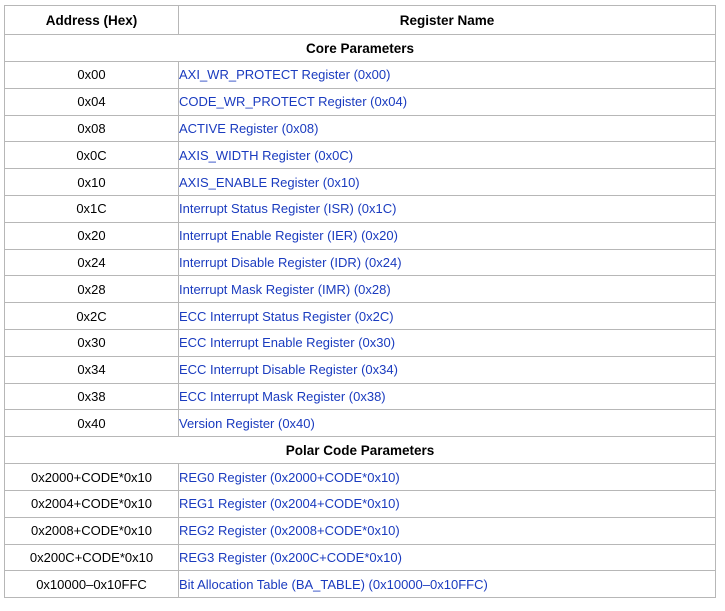  I want to click on table-row: 0x00 AXI_WR_PROTECT Register (0x00), so click(360, 75).